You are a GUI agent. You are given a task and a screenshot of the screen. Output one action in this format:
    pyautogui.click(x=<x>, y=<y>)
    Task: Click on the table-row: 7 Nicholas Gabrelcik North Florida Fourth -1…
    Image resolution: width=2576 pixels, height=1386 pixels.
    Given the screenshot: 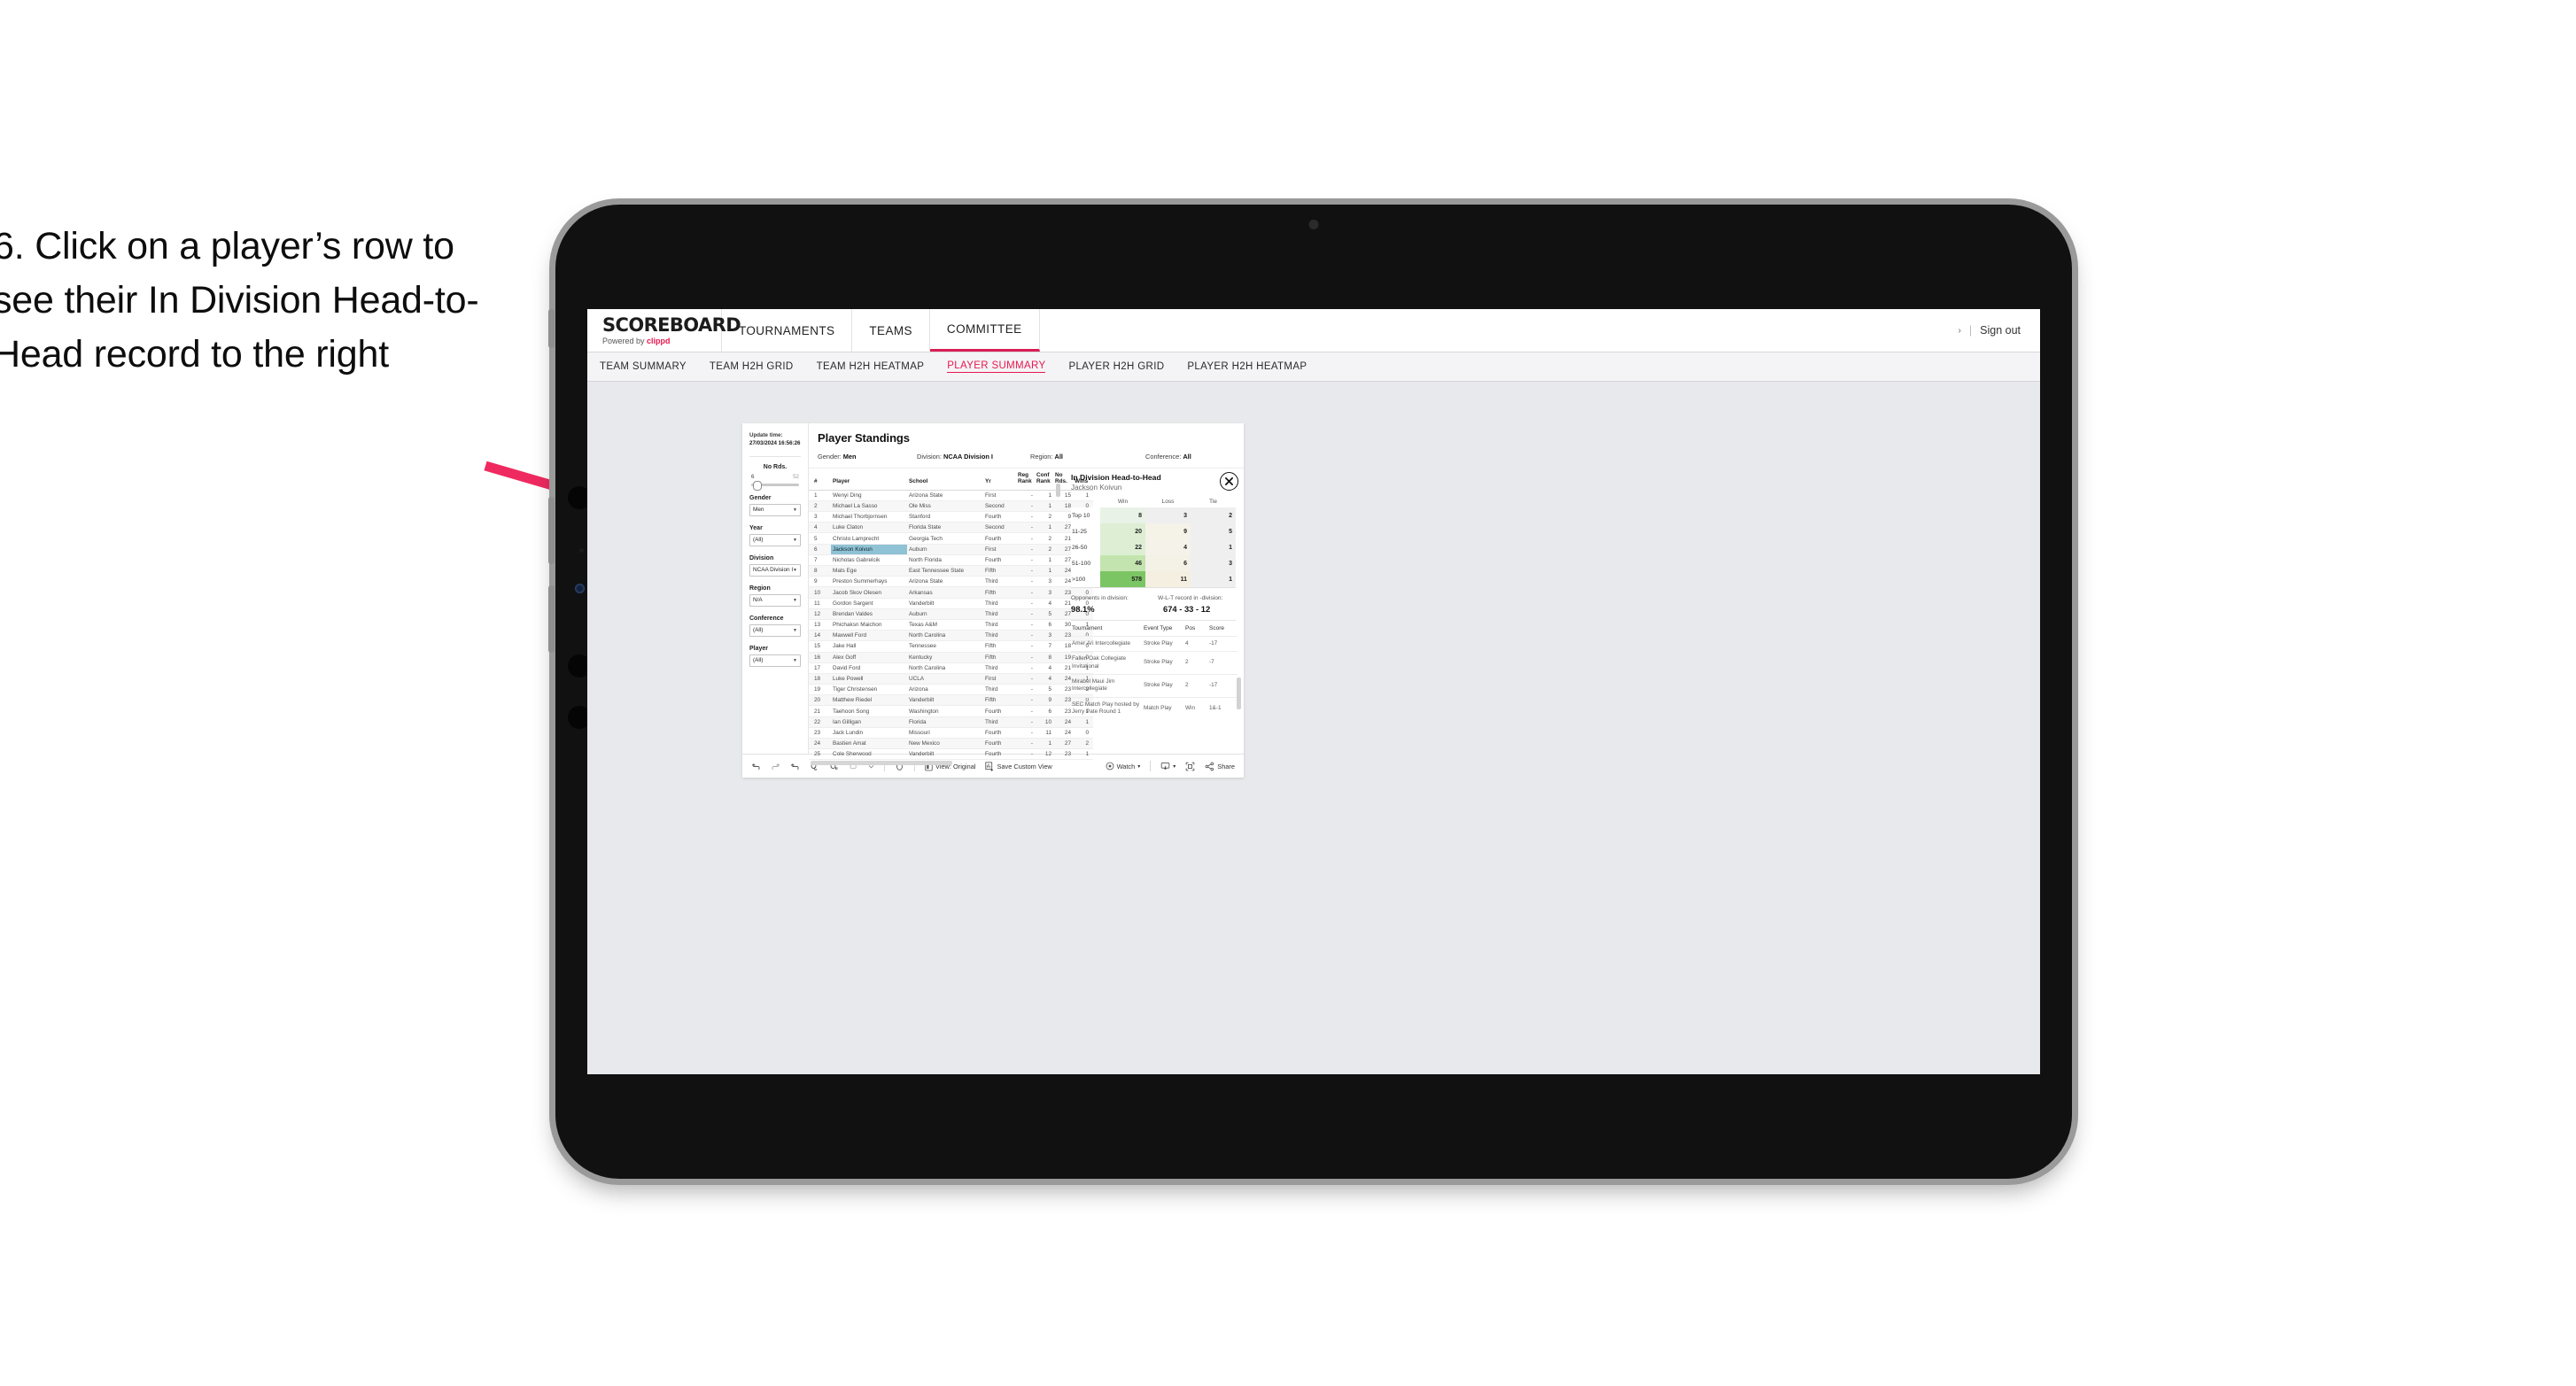 What is the action you would take?
    pyautogui.click(x=951, y=560)
    